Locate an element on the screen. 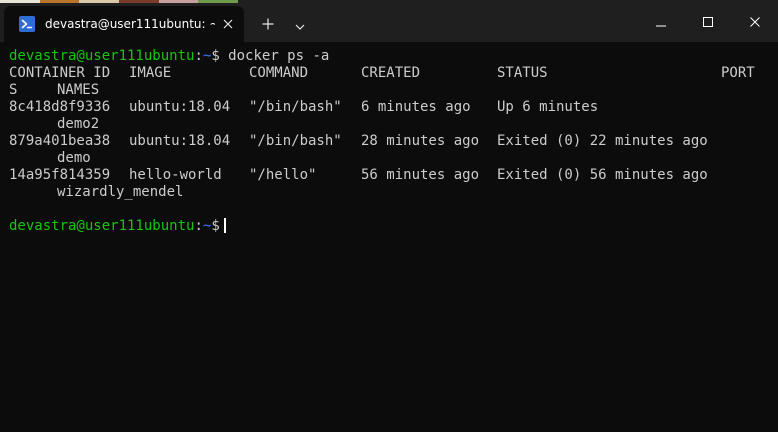 The image size is (778, 432). command: "/hello" is located at coordinates (283, 175).